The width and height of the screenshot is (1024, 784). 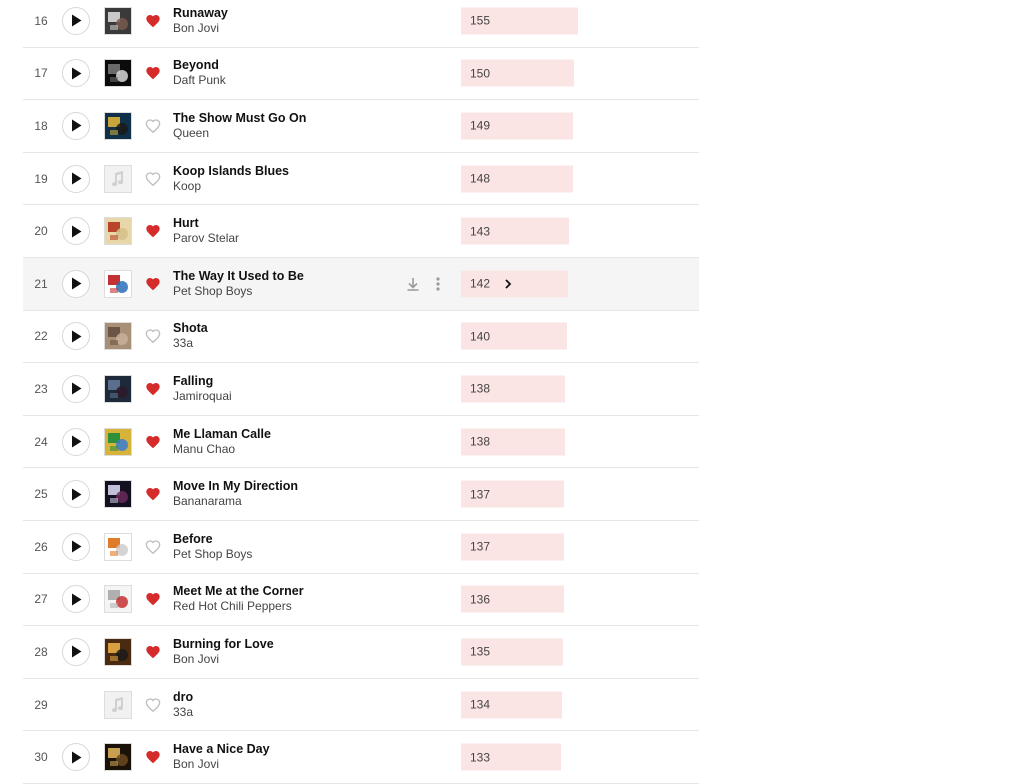 I want to click on track-title: Meet Me at the Corner, so click(x=288, y=591).